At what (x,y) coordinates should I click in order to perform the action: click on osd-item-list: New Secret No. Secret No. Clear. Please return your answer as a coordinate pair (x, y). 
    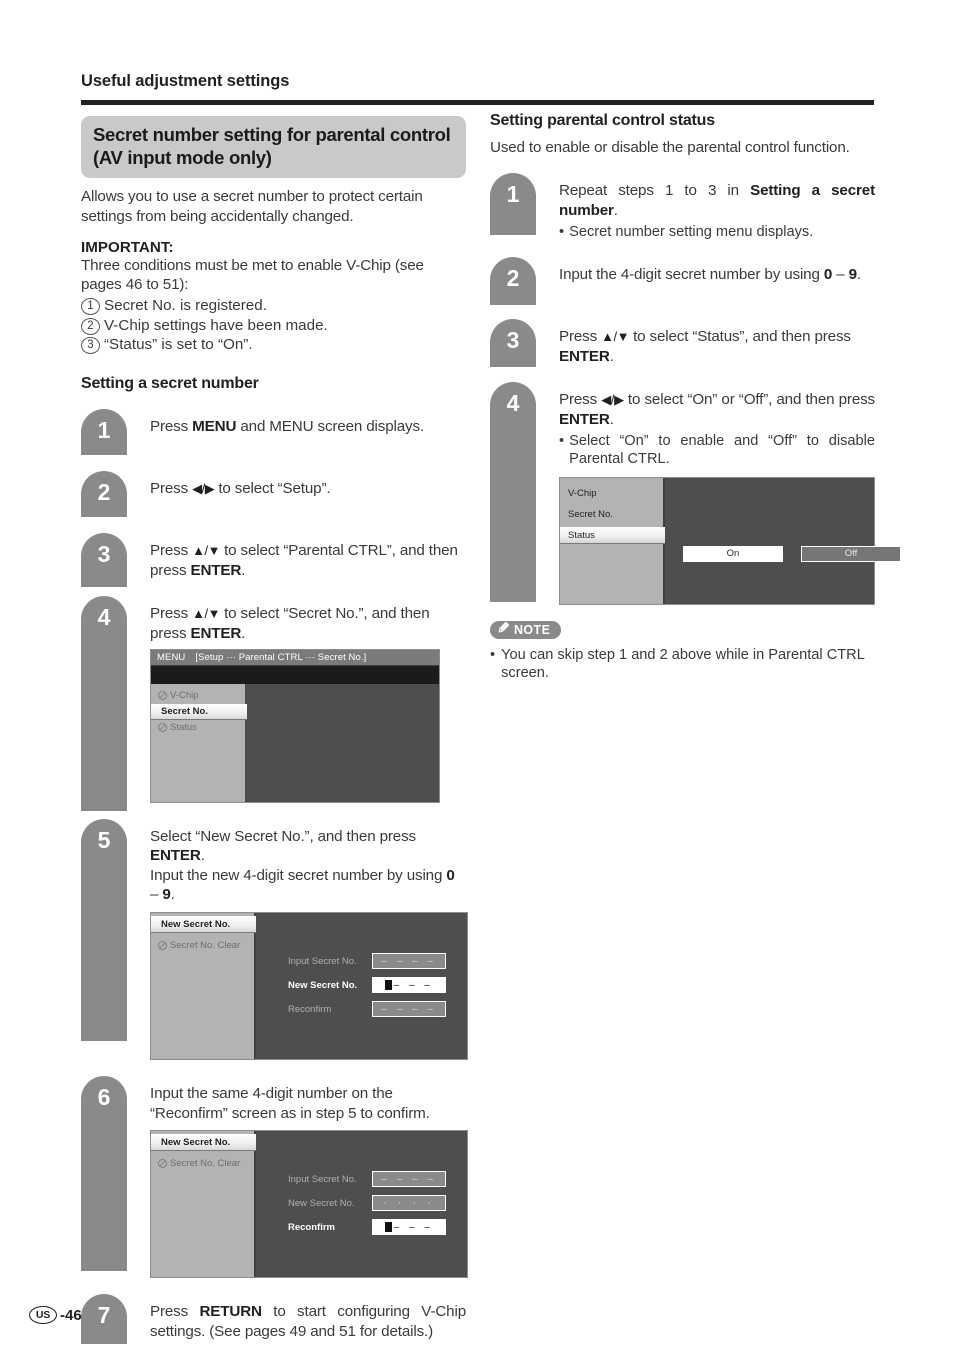
    Looking at the image, I should click on (203, 1204).